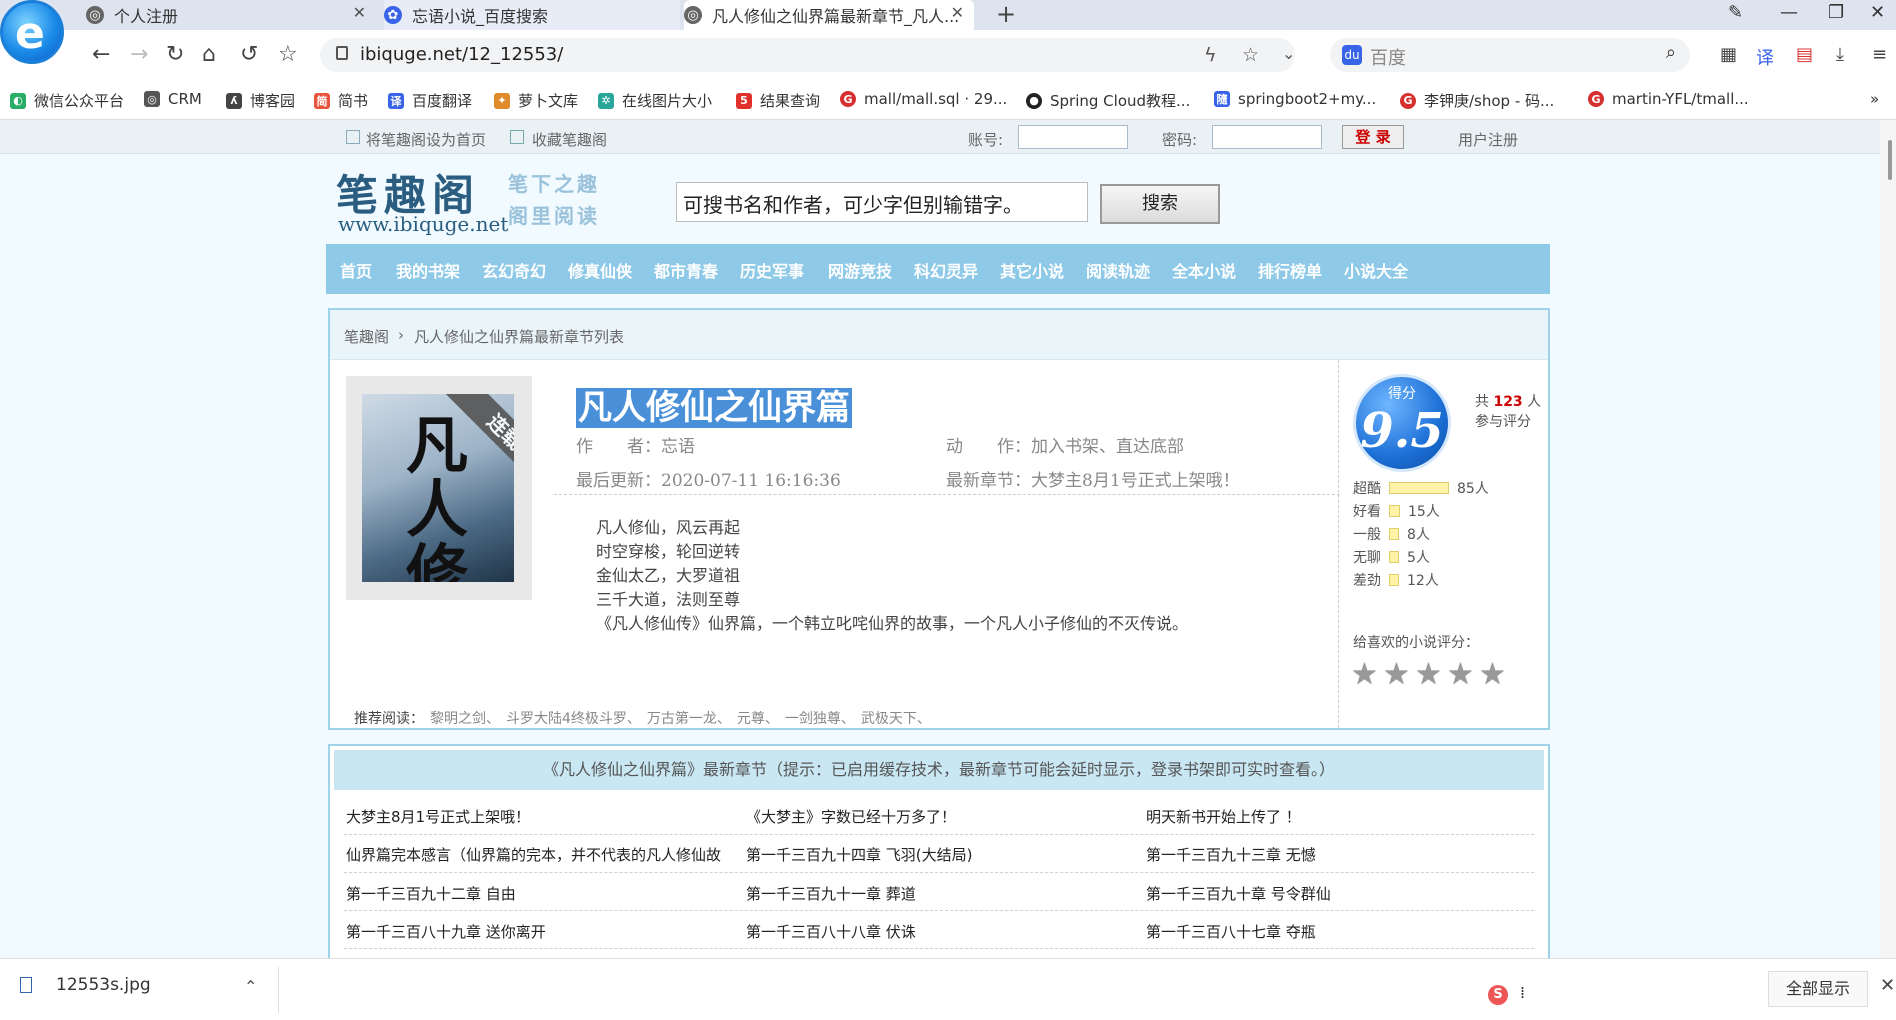  Describe the element at coordinates (101, 54) in the screenshot. I see `back-icon: ←` at that location.